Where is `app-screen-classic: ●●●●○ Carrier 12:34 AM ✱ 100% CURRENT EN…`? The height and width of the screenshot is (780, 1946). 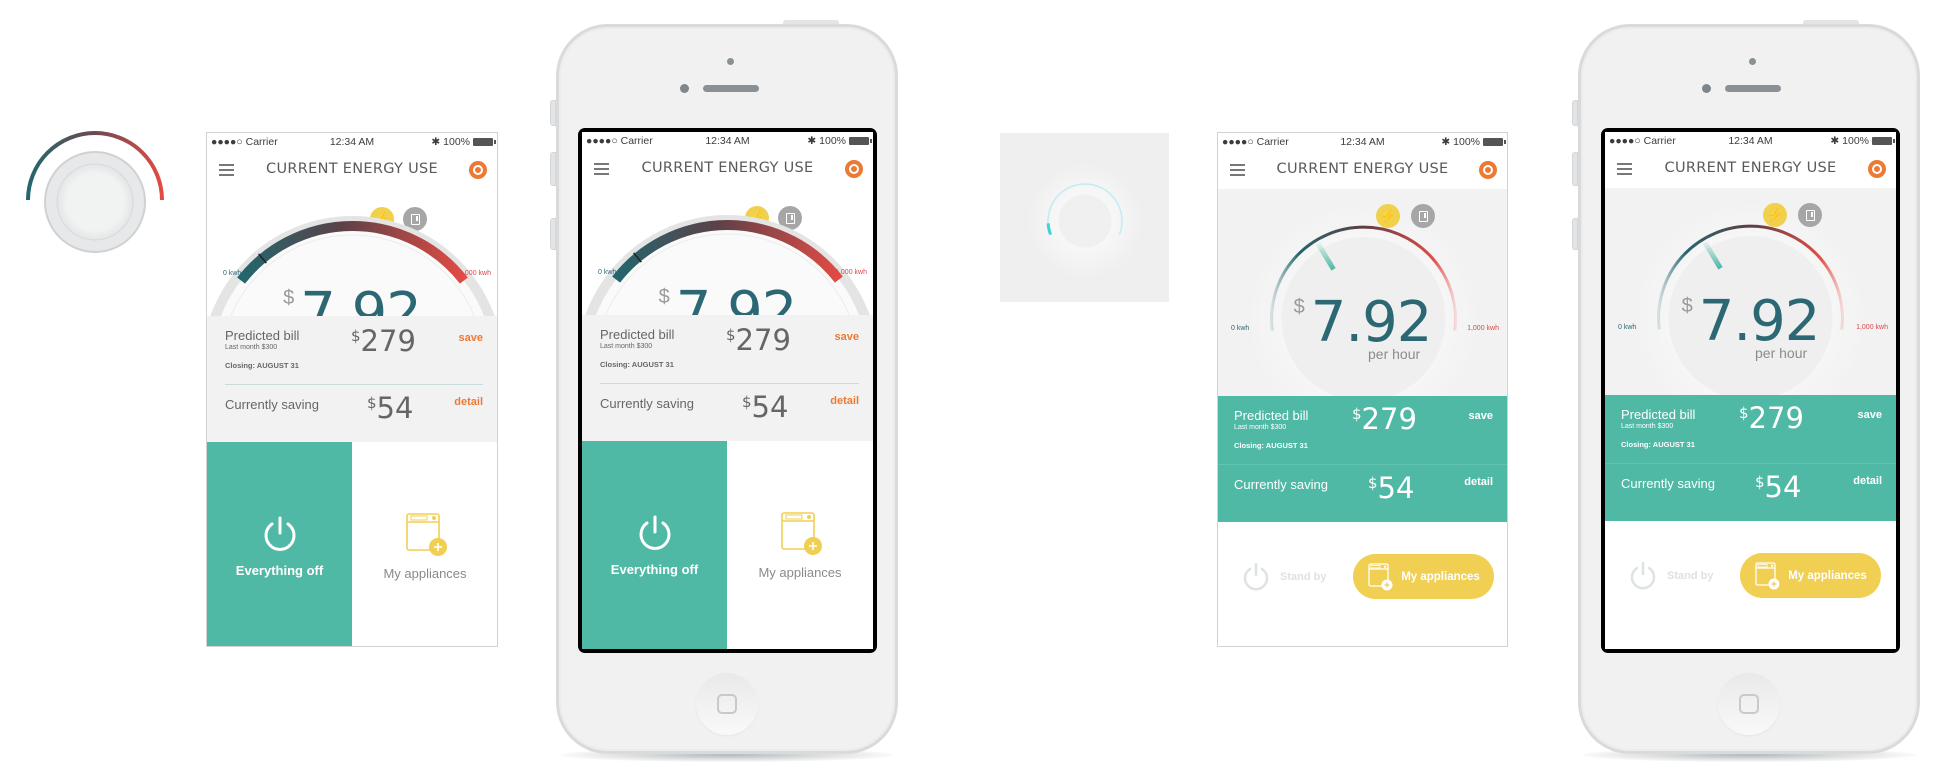 app-screen-classic: ●●●●○ Carrier 12:34 AM ✱ 100% CURRENT EN… is located at coordinates (352, 389).